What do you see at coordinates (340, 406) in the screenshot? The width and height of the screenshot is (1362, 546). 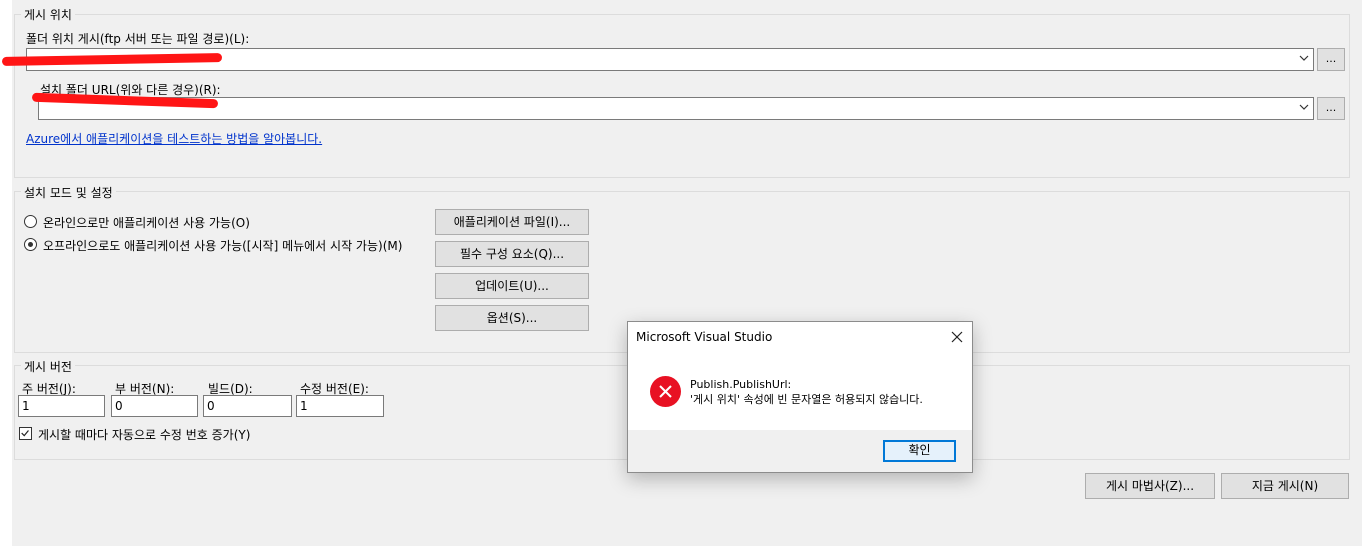 I see `revision-input: 1` at bounding box center [340, 406].